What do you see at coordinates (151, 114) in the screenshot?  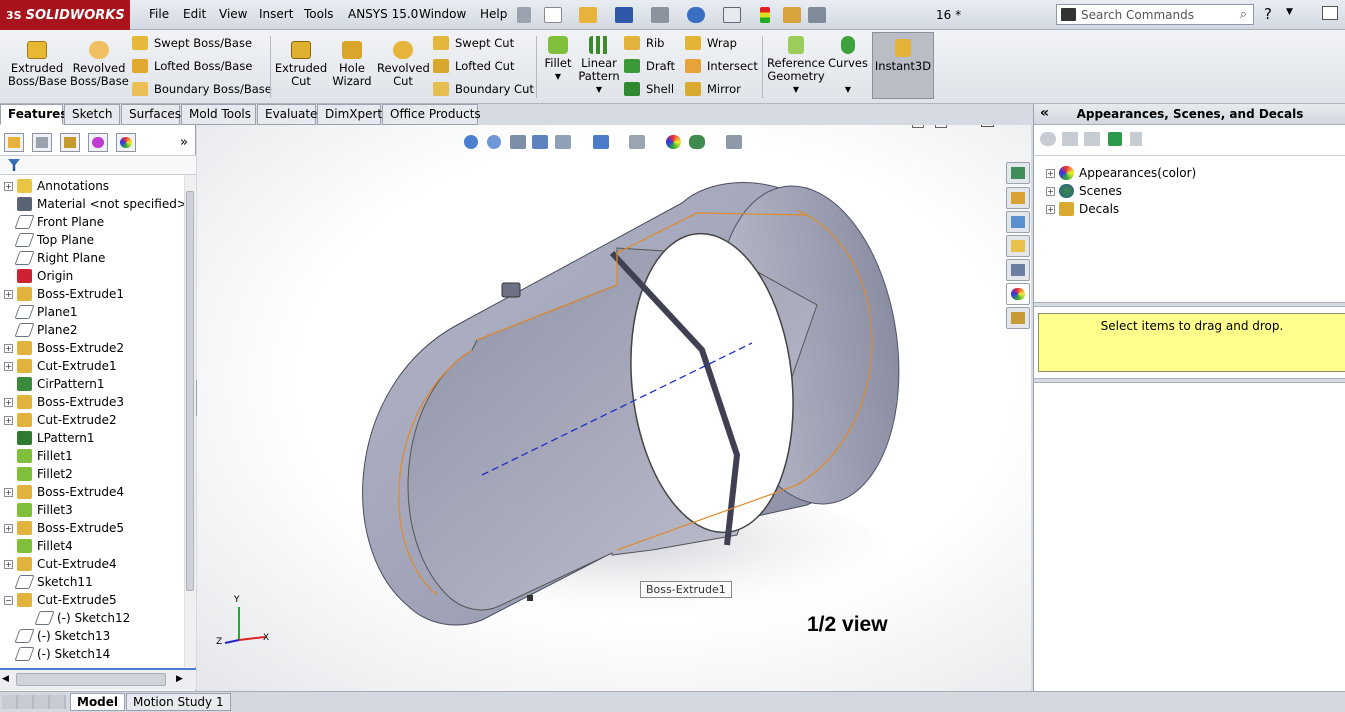 I see `tab-surfaces: Surfaces` at bounding box center [151, 114].